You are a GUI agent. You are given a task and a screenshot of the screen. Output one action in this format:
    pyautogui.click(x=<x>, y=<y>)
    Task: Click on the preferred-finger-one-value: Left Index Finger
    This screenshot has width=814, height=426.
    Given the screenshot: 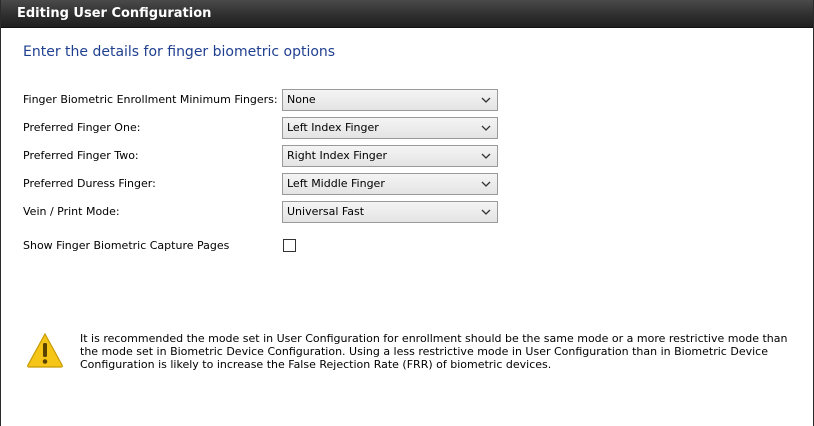 What is the action you would take?
    pyautogui.click(x=333, y=127)
    